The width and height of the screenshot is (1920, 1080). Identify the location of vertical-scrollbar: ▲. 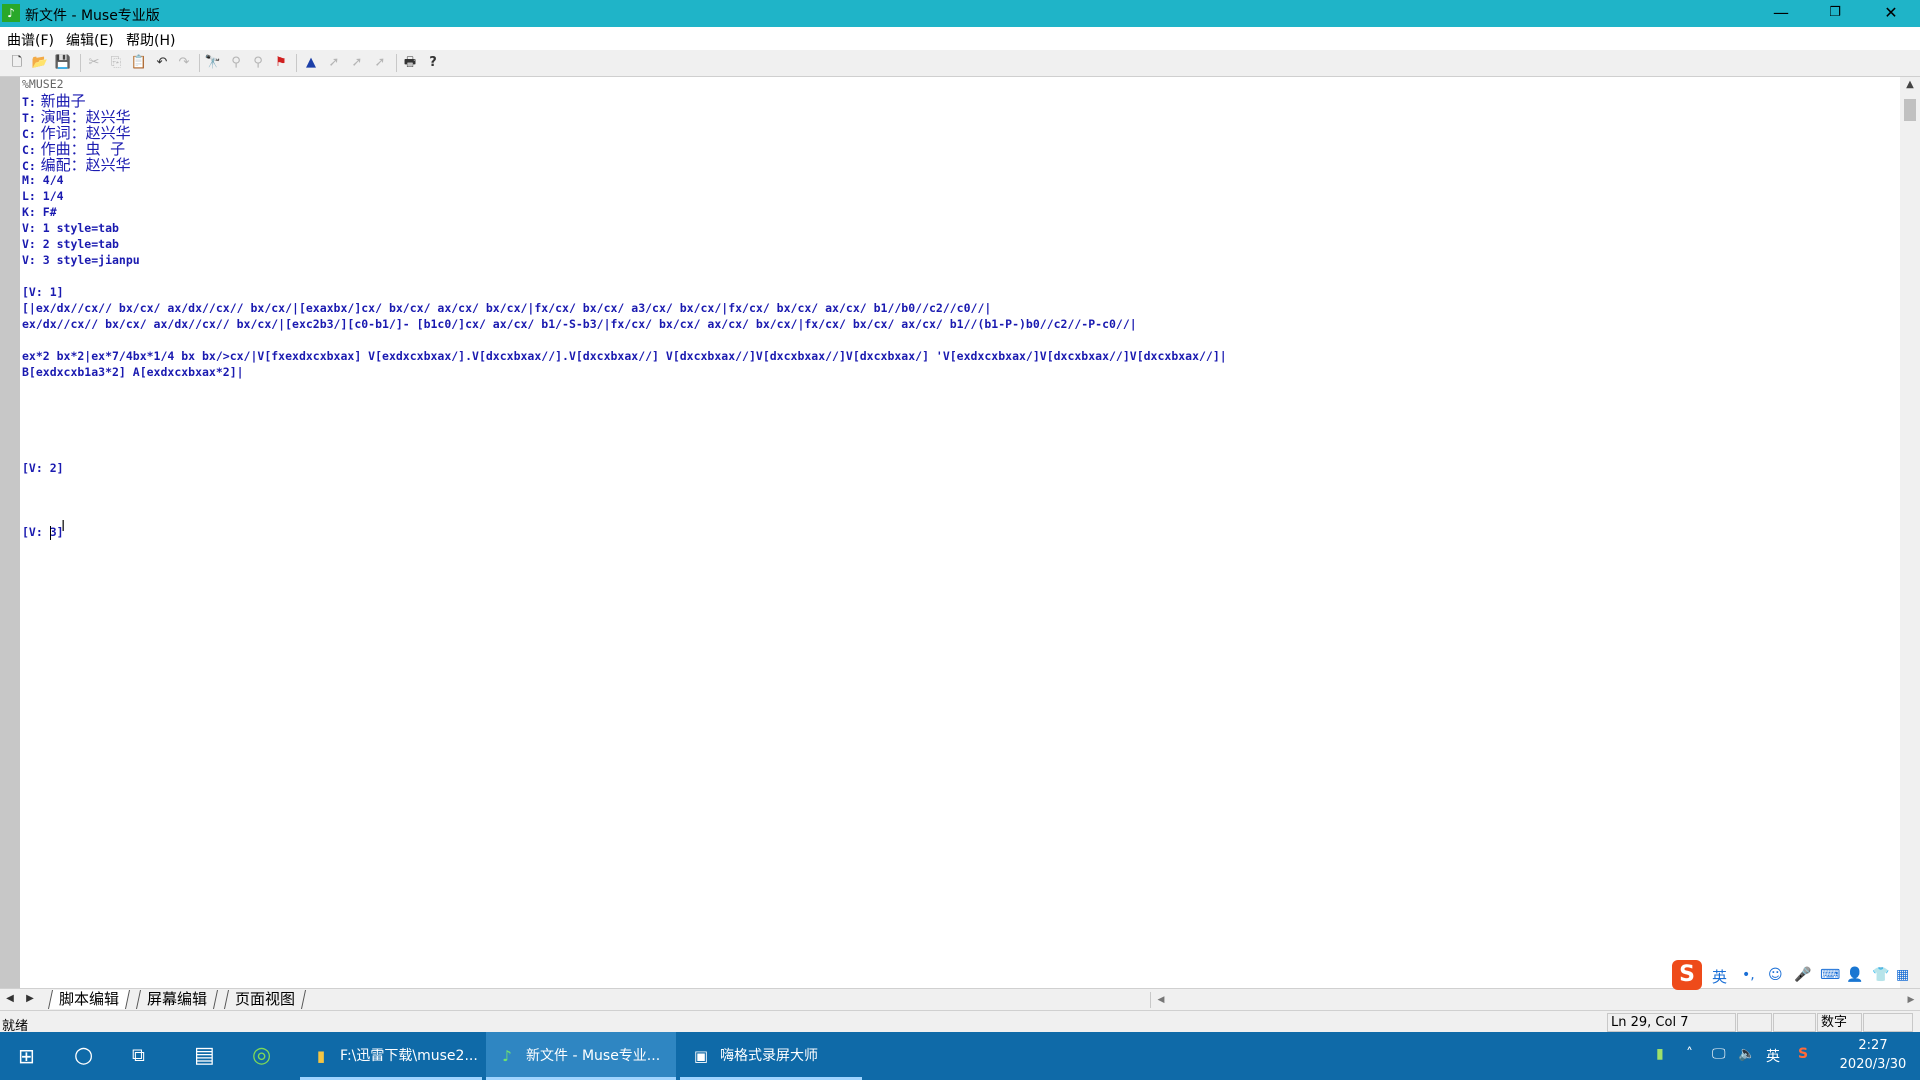
(1910, 532).